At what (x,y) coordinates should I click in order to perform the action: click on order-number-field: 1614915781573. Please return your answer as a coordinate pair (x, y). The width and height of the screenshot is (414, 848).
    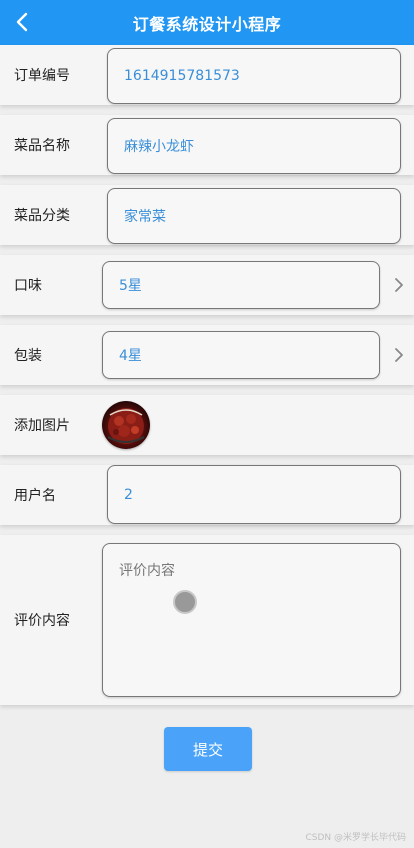
    Looking at the image, I should click on (254, 76).